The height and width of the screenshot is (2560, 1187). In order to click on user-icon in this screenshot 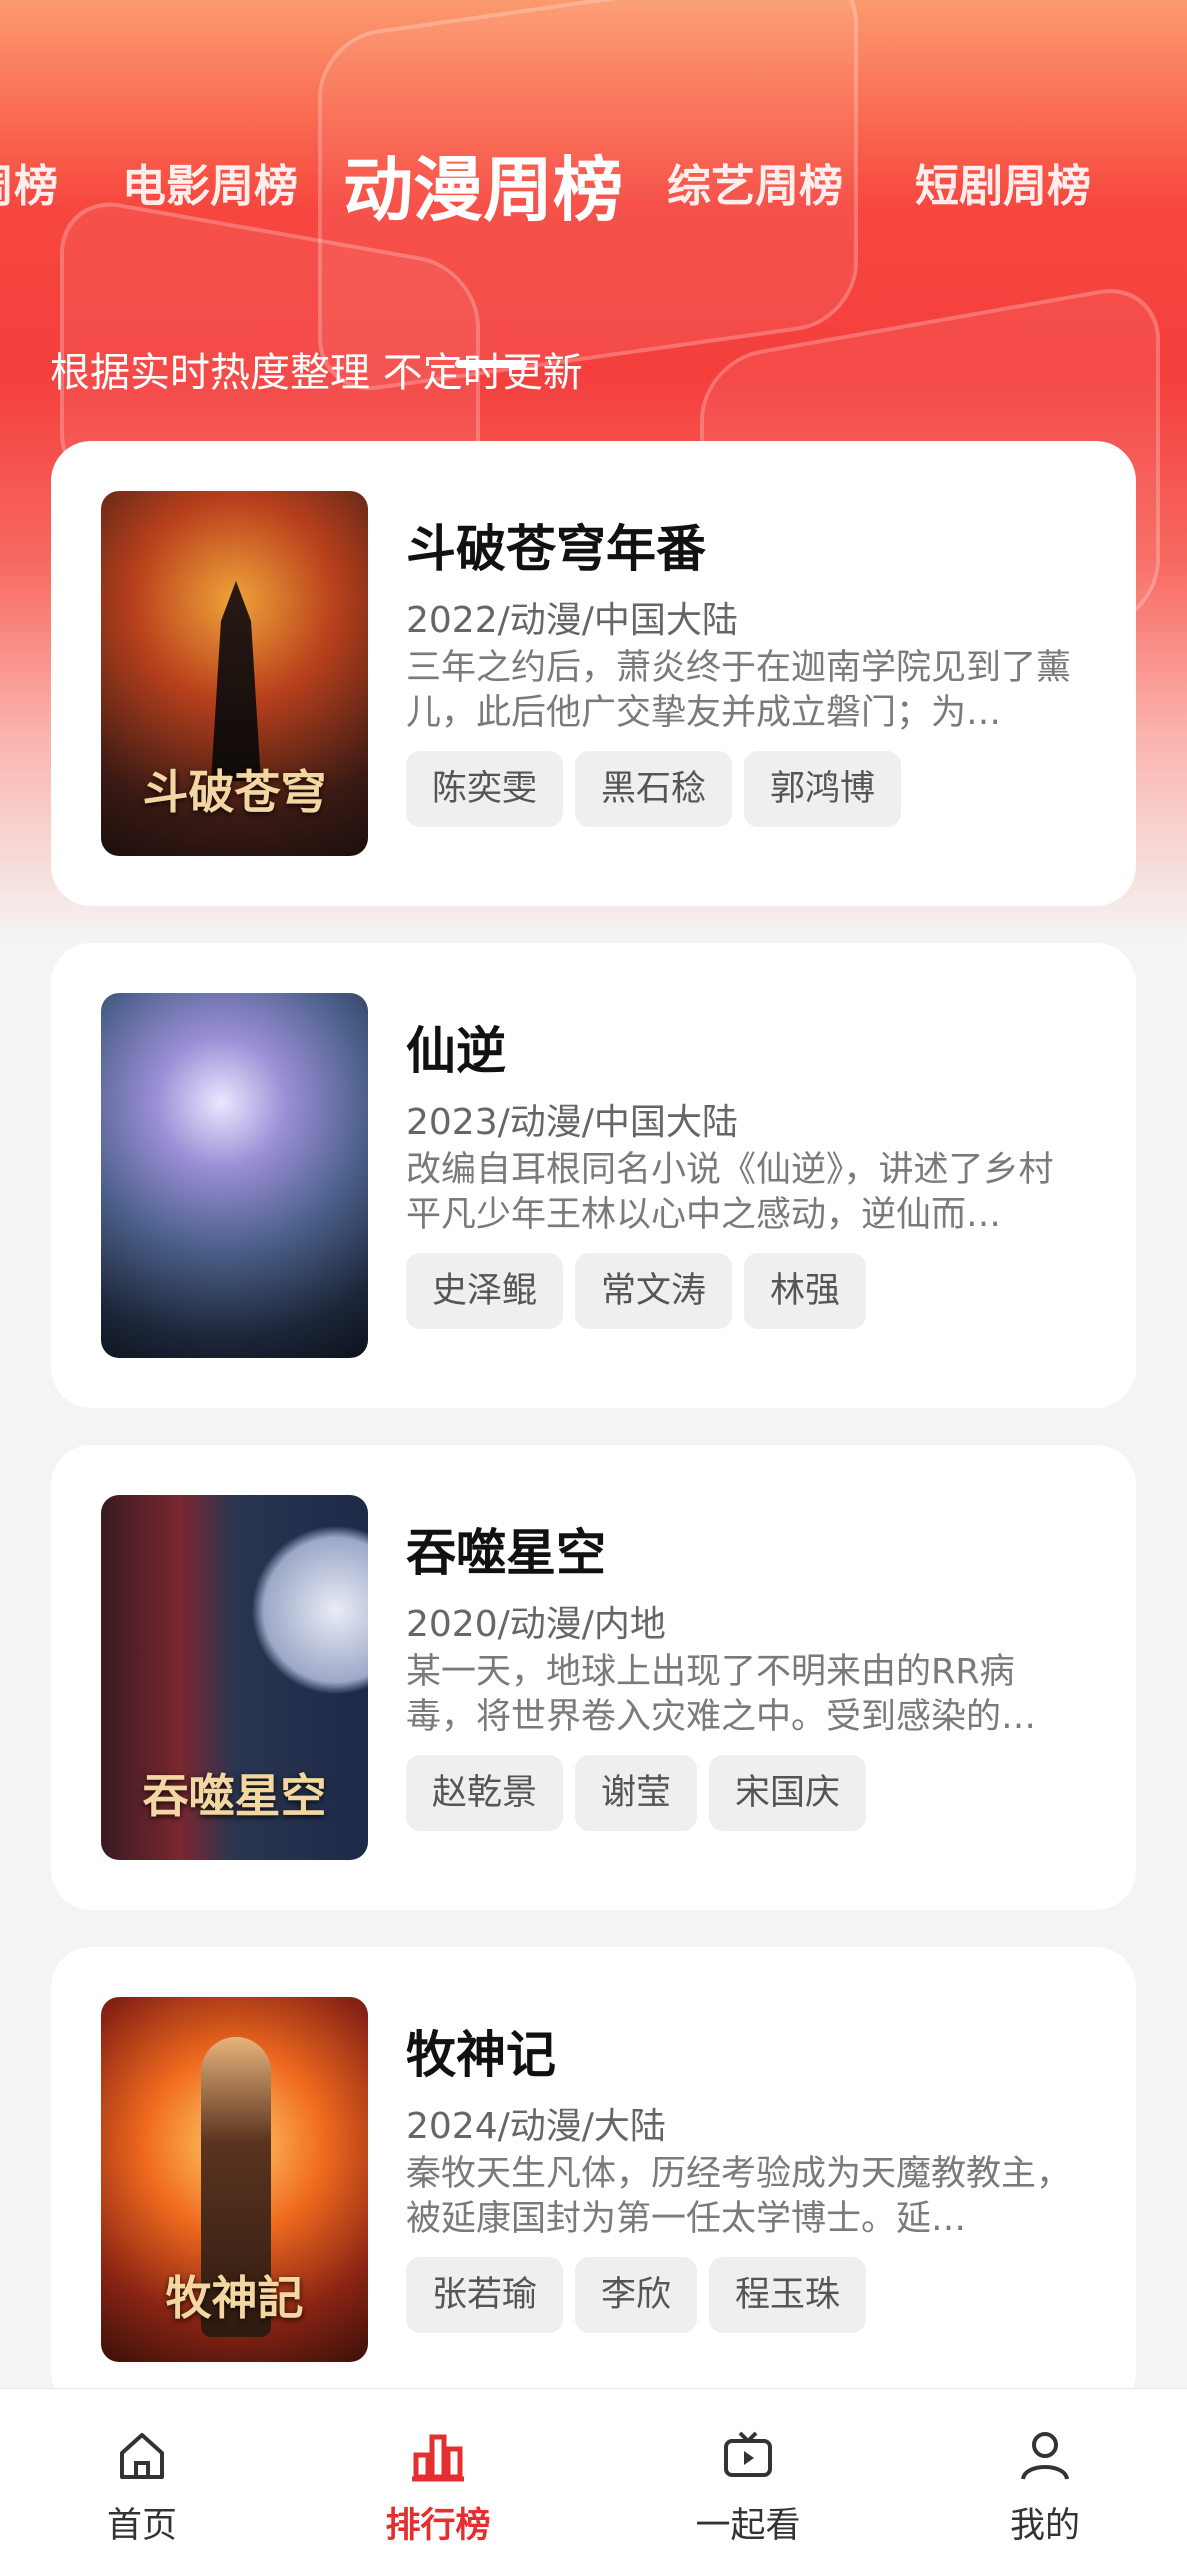, I will do `click(1045, 2456)`.